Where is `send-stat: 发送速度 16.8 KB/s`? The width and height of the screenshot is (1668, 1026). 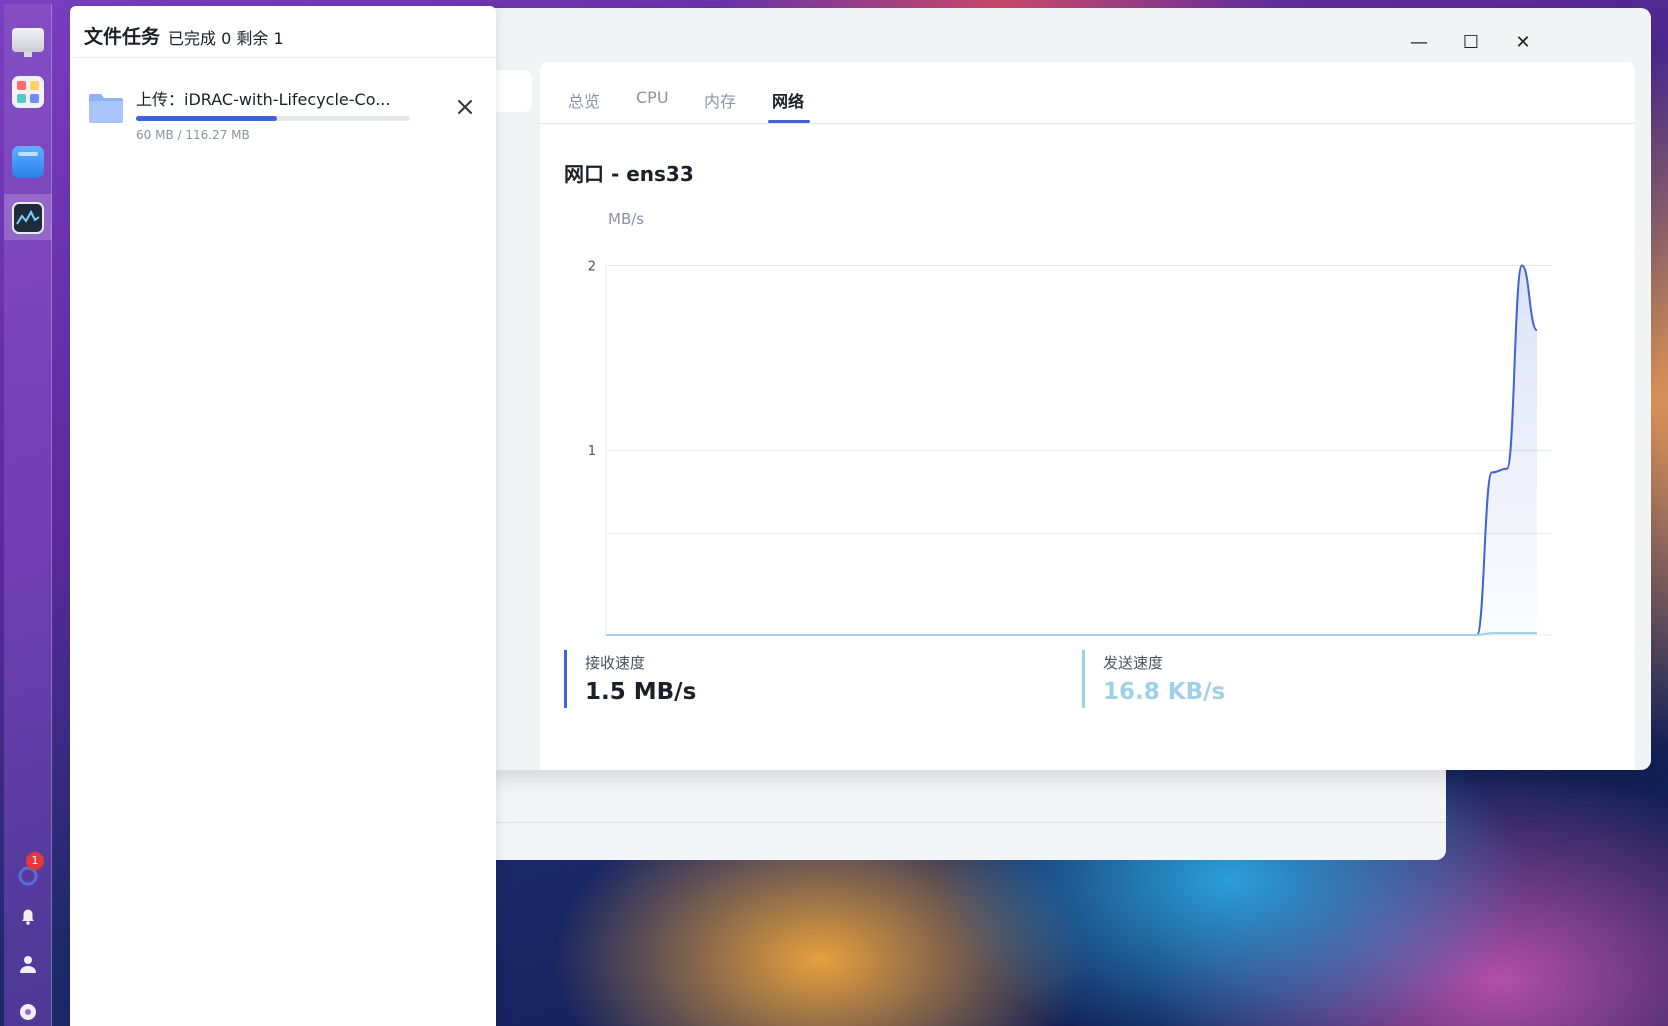
send-stat: 发送速度 16.8 KB/s is located at coordinates (1153, 679).